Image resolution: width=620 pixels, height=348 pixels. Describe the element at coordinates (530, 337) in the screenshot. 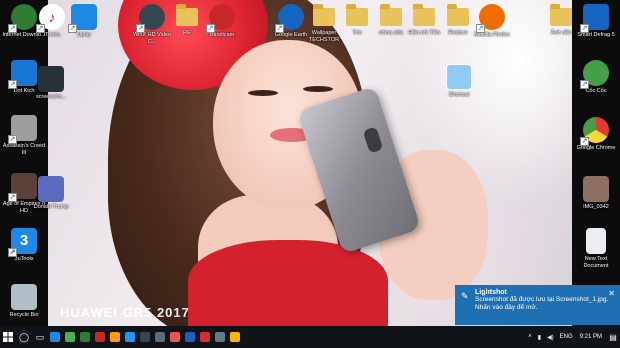

I see `chevron-up-icon: ˄` at that location.